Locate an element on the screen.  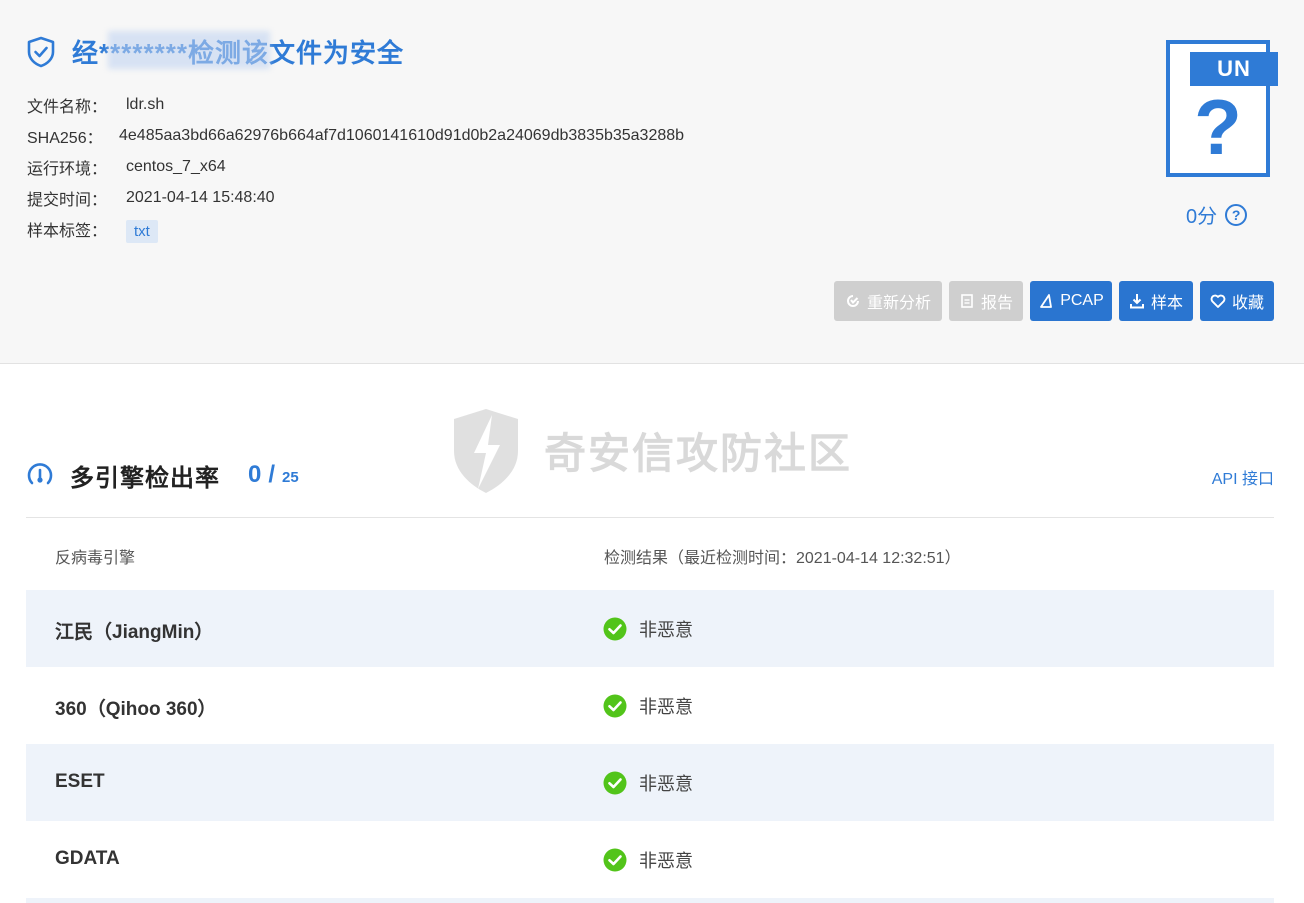
help-icon: ? is located at coordinates (1236, 214).